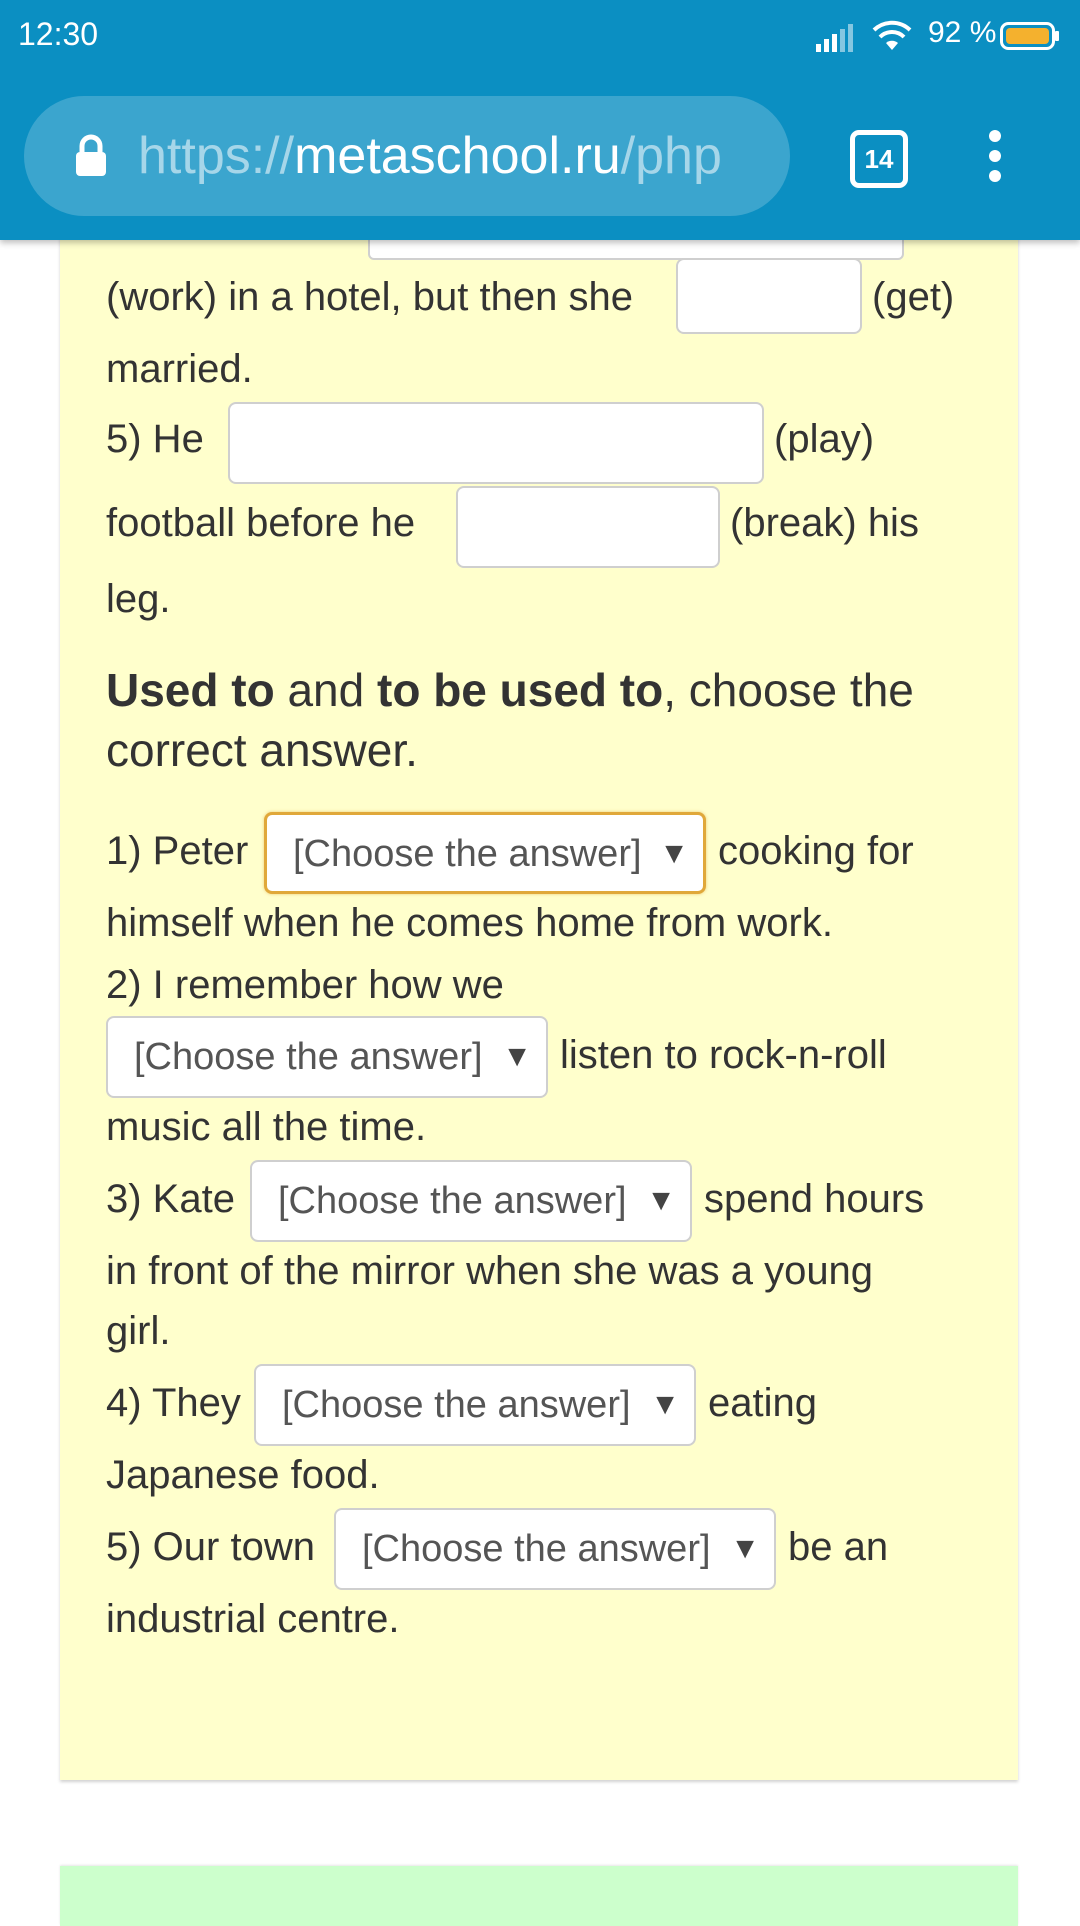 Image resolution: width=1080 pixels, height=1926 pixels. What do you see at coordinates (892, 35) in the screenshot?
I see `wifi-icon` at bounding box center [892, 35].